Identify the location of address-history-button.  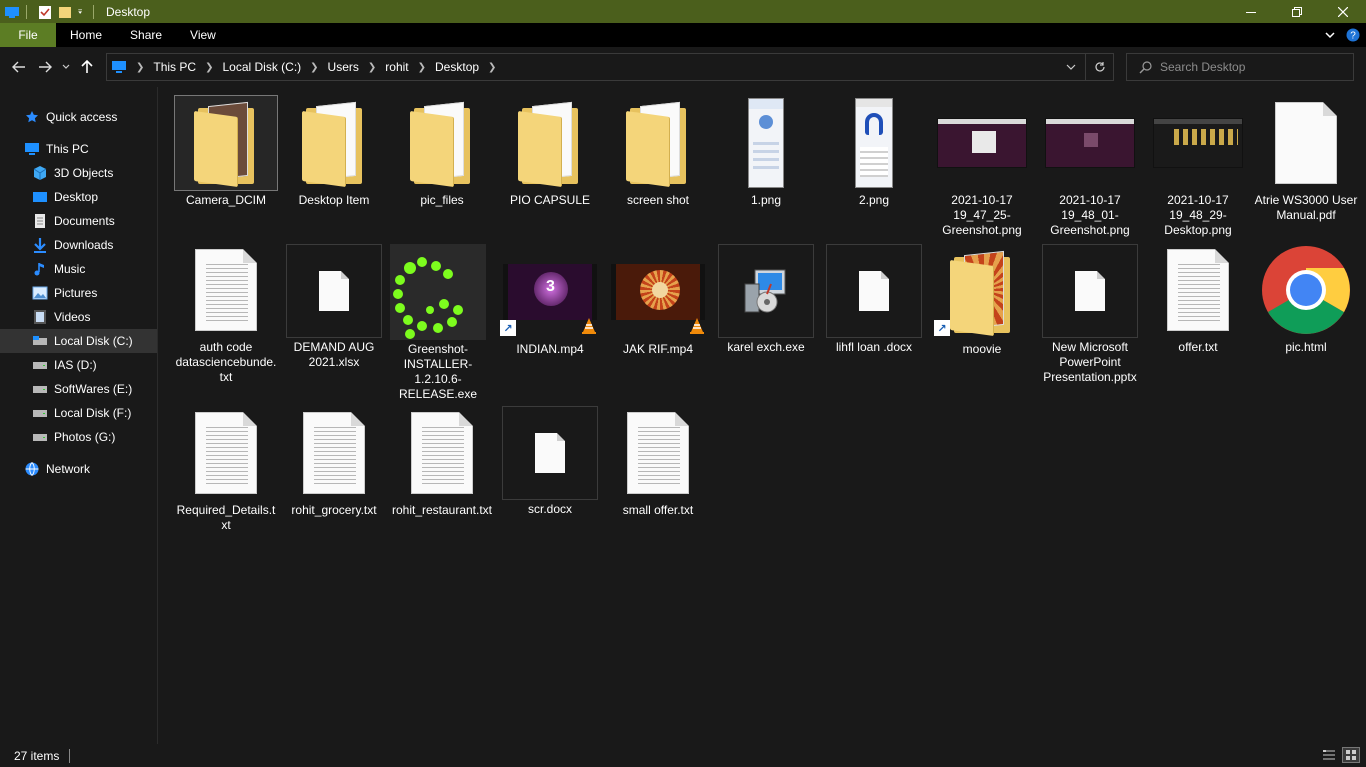
(1071, 67).